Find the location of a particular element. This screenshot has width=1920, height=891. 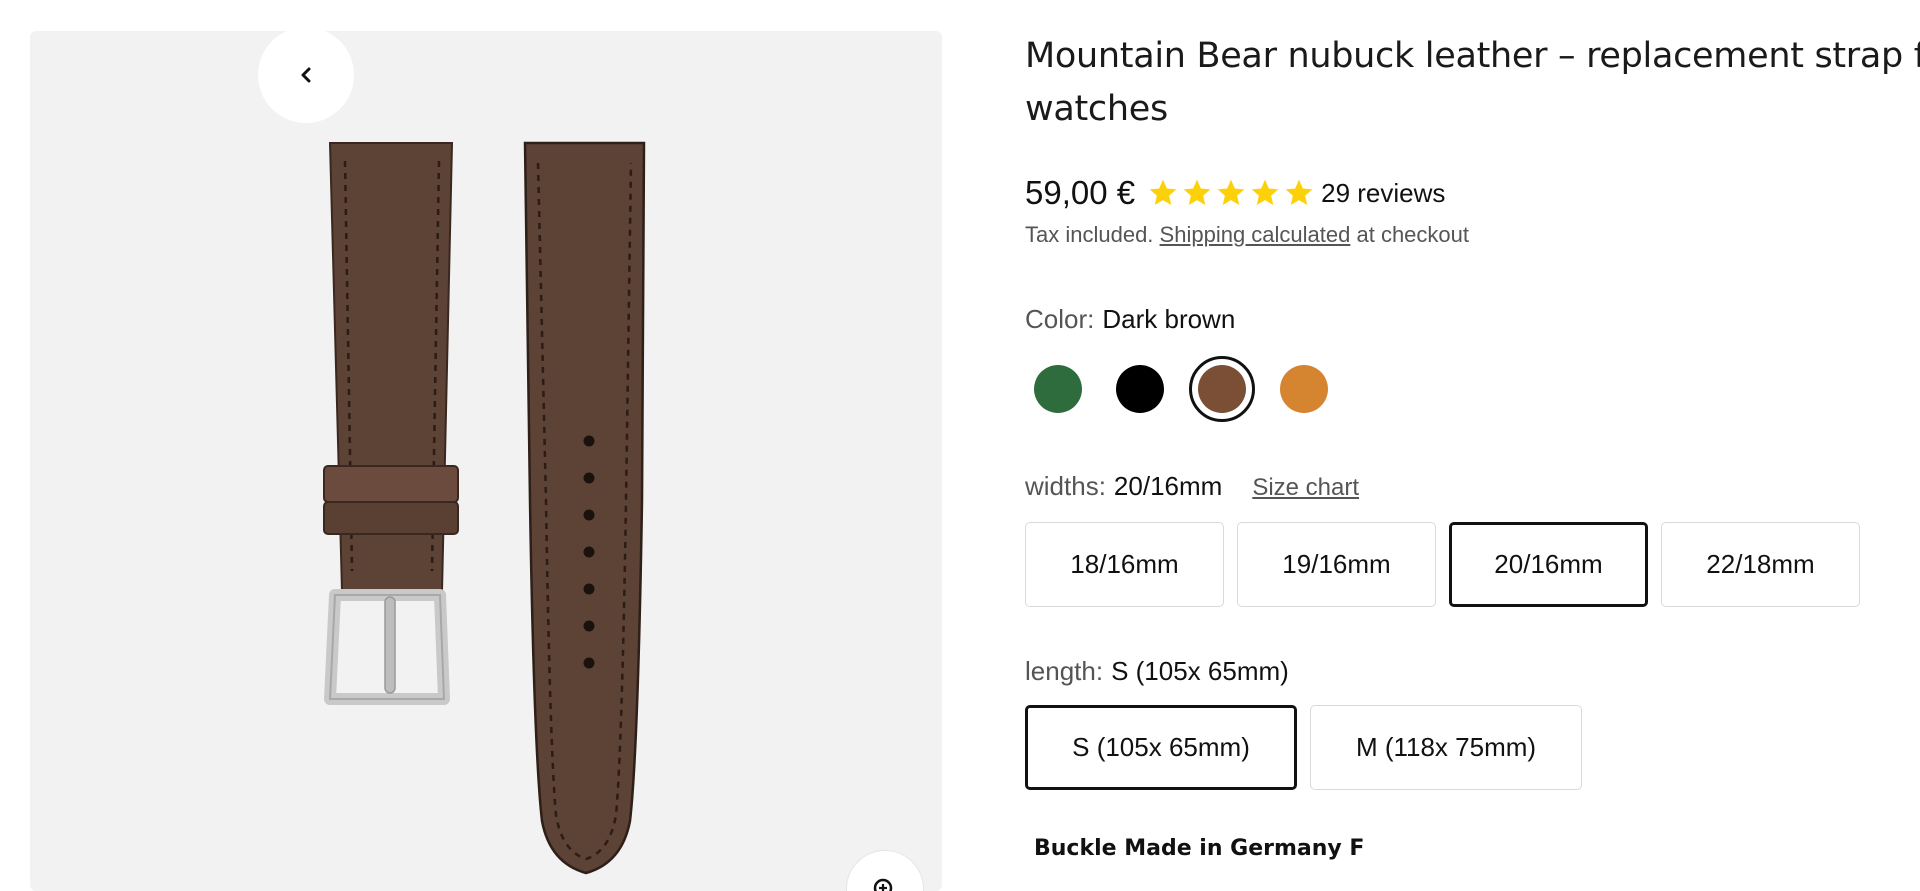

color-swatch-orange is located at coordinates (1304, 389).